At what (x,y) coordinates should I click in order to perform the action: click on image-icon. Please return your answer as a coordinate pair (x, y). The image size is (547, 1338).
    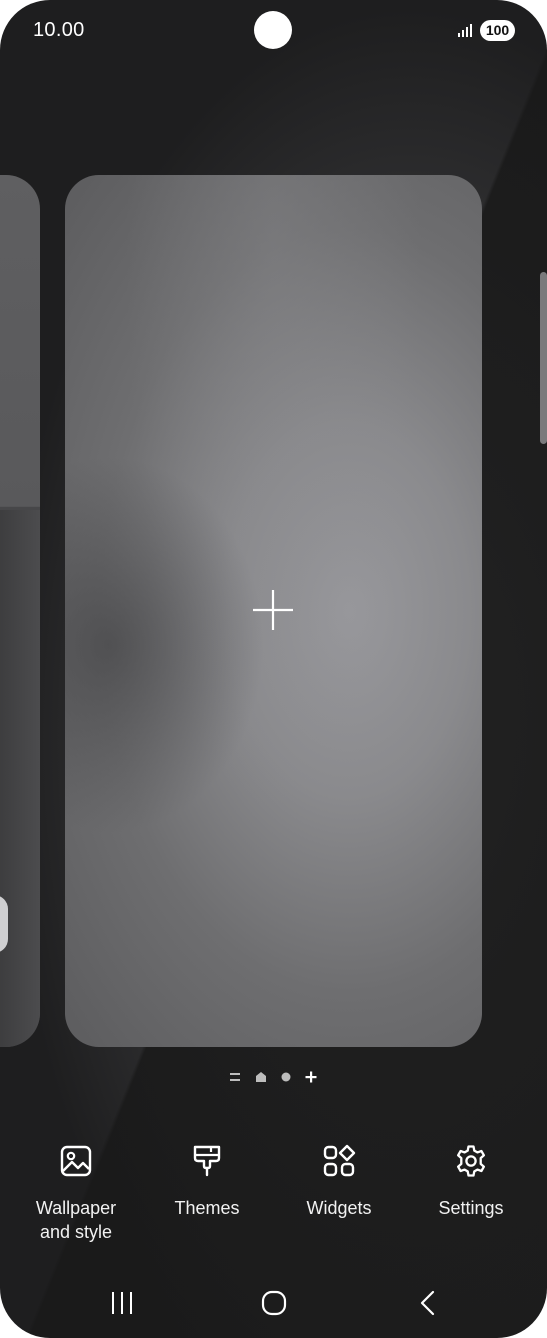
    Looking at the image, I should click on (76, 1161).